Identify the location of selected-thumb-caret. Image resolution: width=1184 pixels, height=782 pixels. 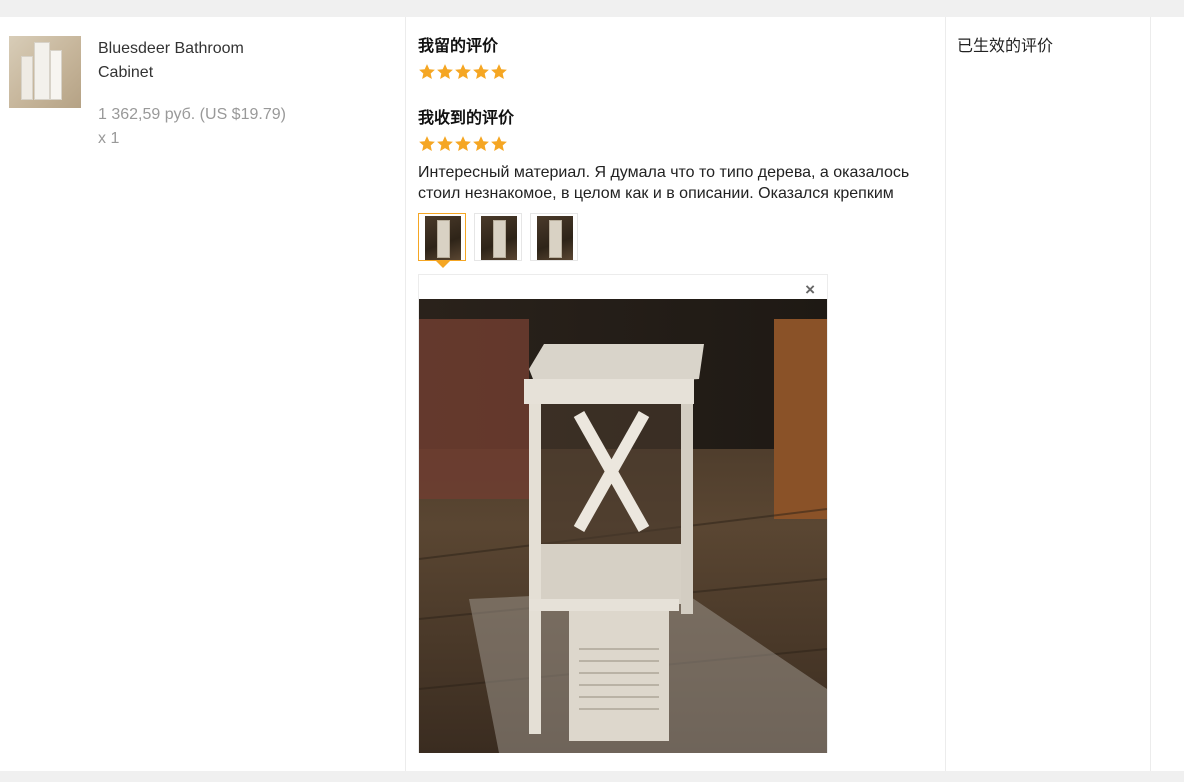
(443, 264).